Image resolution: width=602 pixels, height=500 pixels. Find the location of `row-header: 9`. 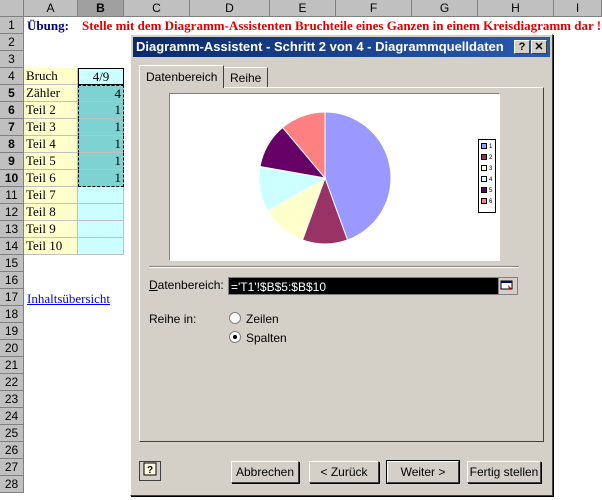

row-header: 9 is located at coordinates (12, 161).